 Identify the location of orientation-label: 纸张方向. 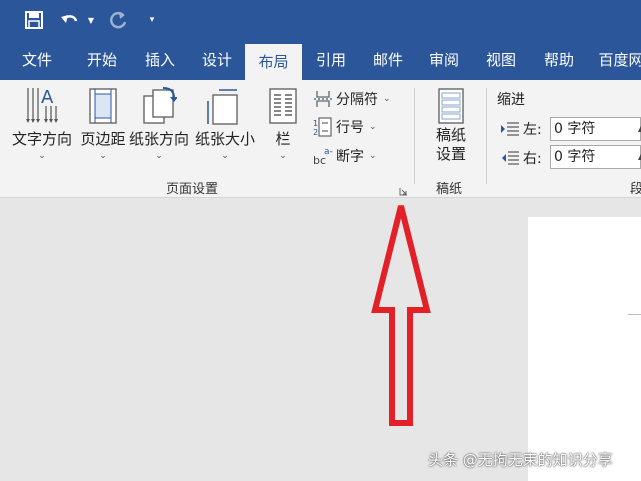
(158, 139).